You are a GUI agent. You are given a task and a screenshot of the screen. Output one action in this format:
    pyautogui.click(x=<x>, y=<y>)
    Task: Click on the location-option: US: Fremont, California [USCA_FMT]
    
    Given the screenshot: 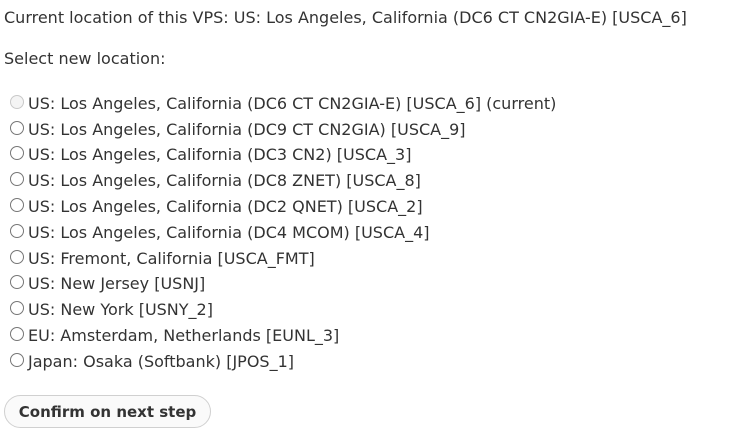 What is the action you would take?
    pyautogui.click(x=283, y=259)
    